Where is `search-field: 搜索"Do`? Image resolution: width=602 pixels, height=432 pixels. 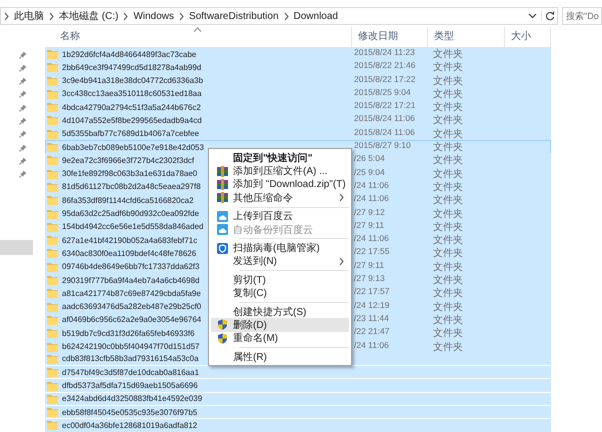
search-field: 搜索"Do is located at coordinates (582, 16).